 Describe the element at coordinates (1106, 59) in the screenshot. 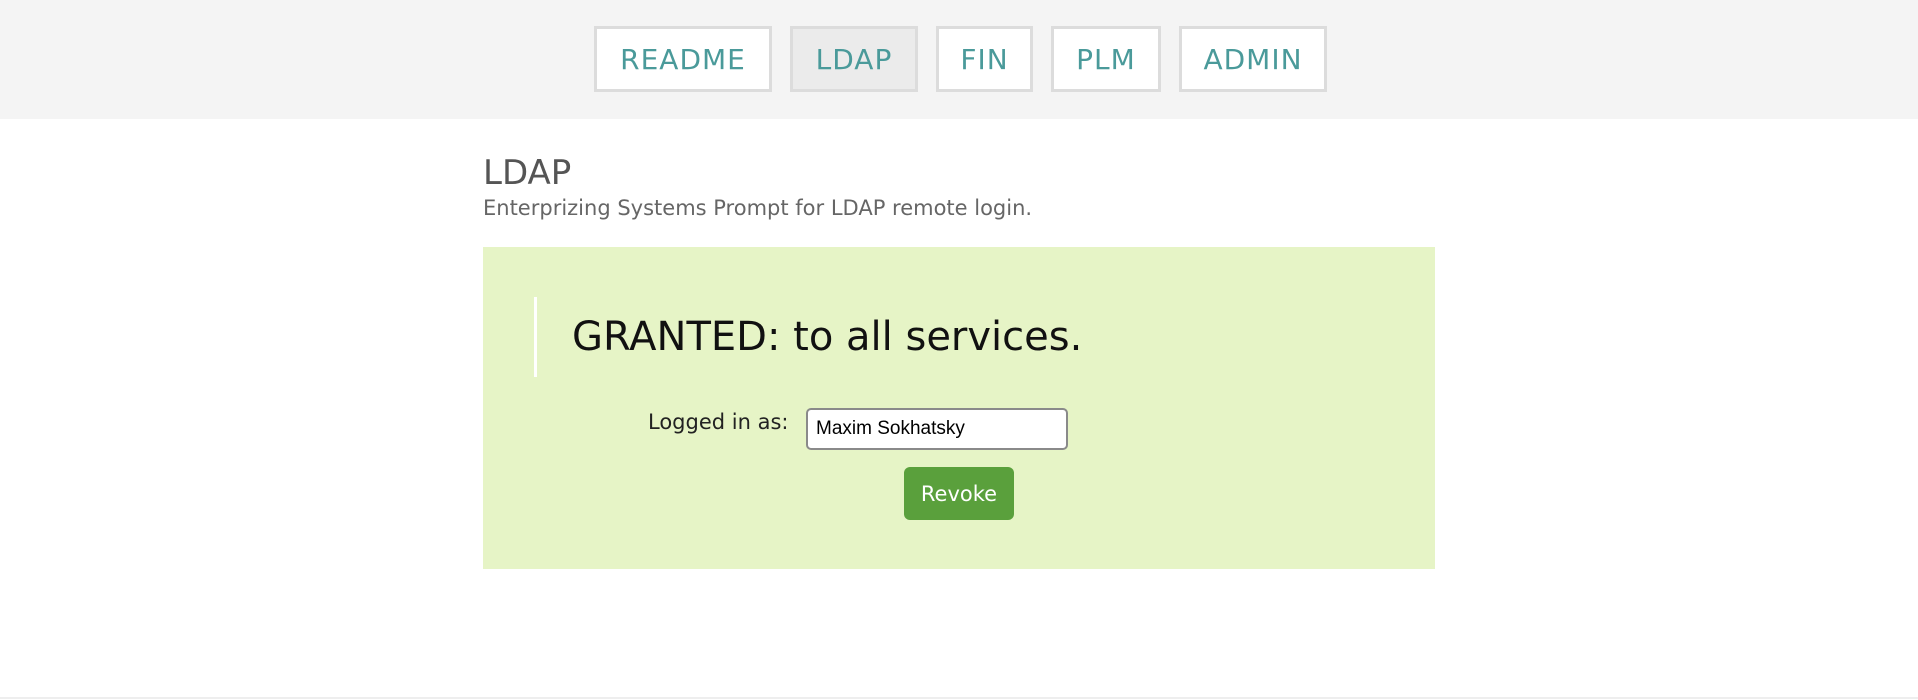

I see `tab-plm: PLM` at that location.